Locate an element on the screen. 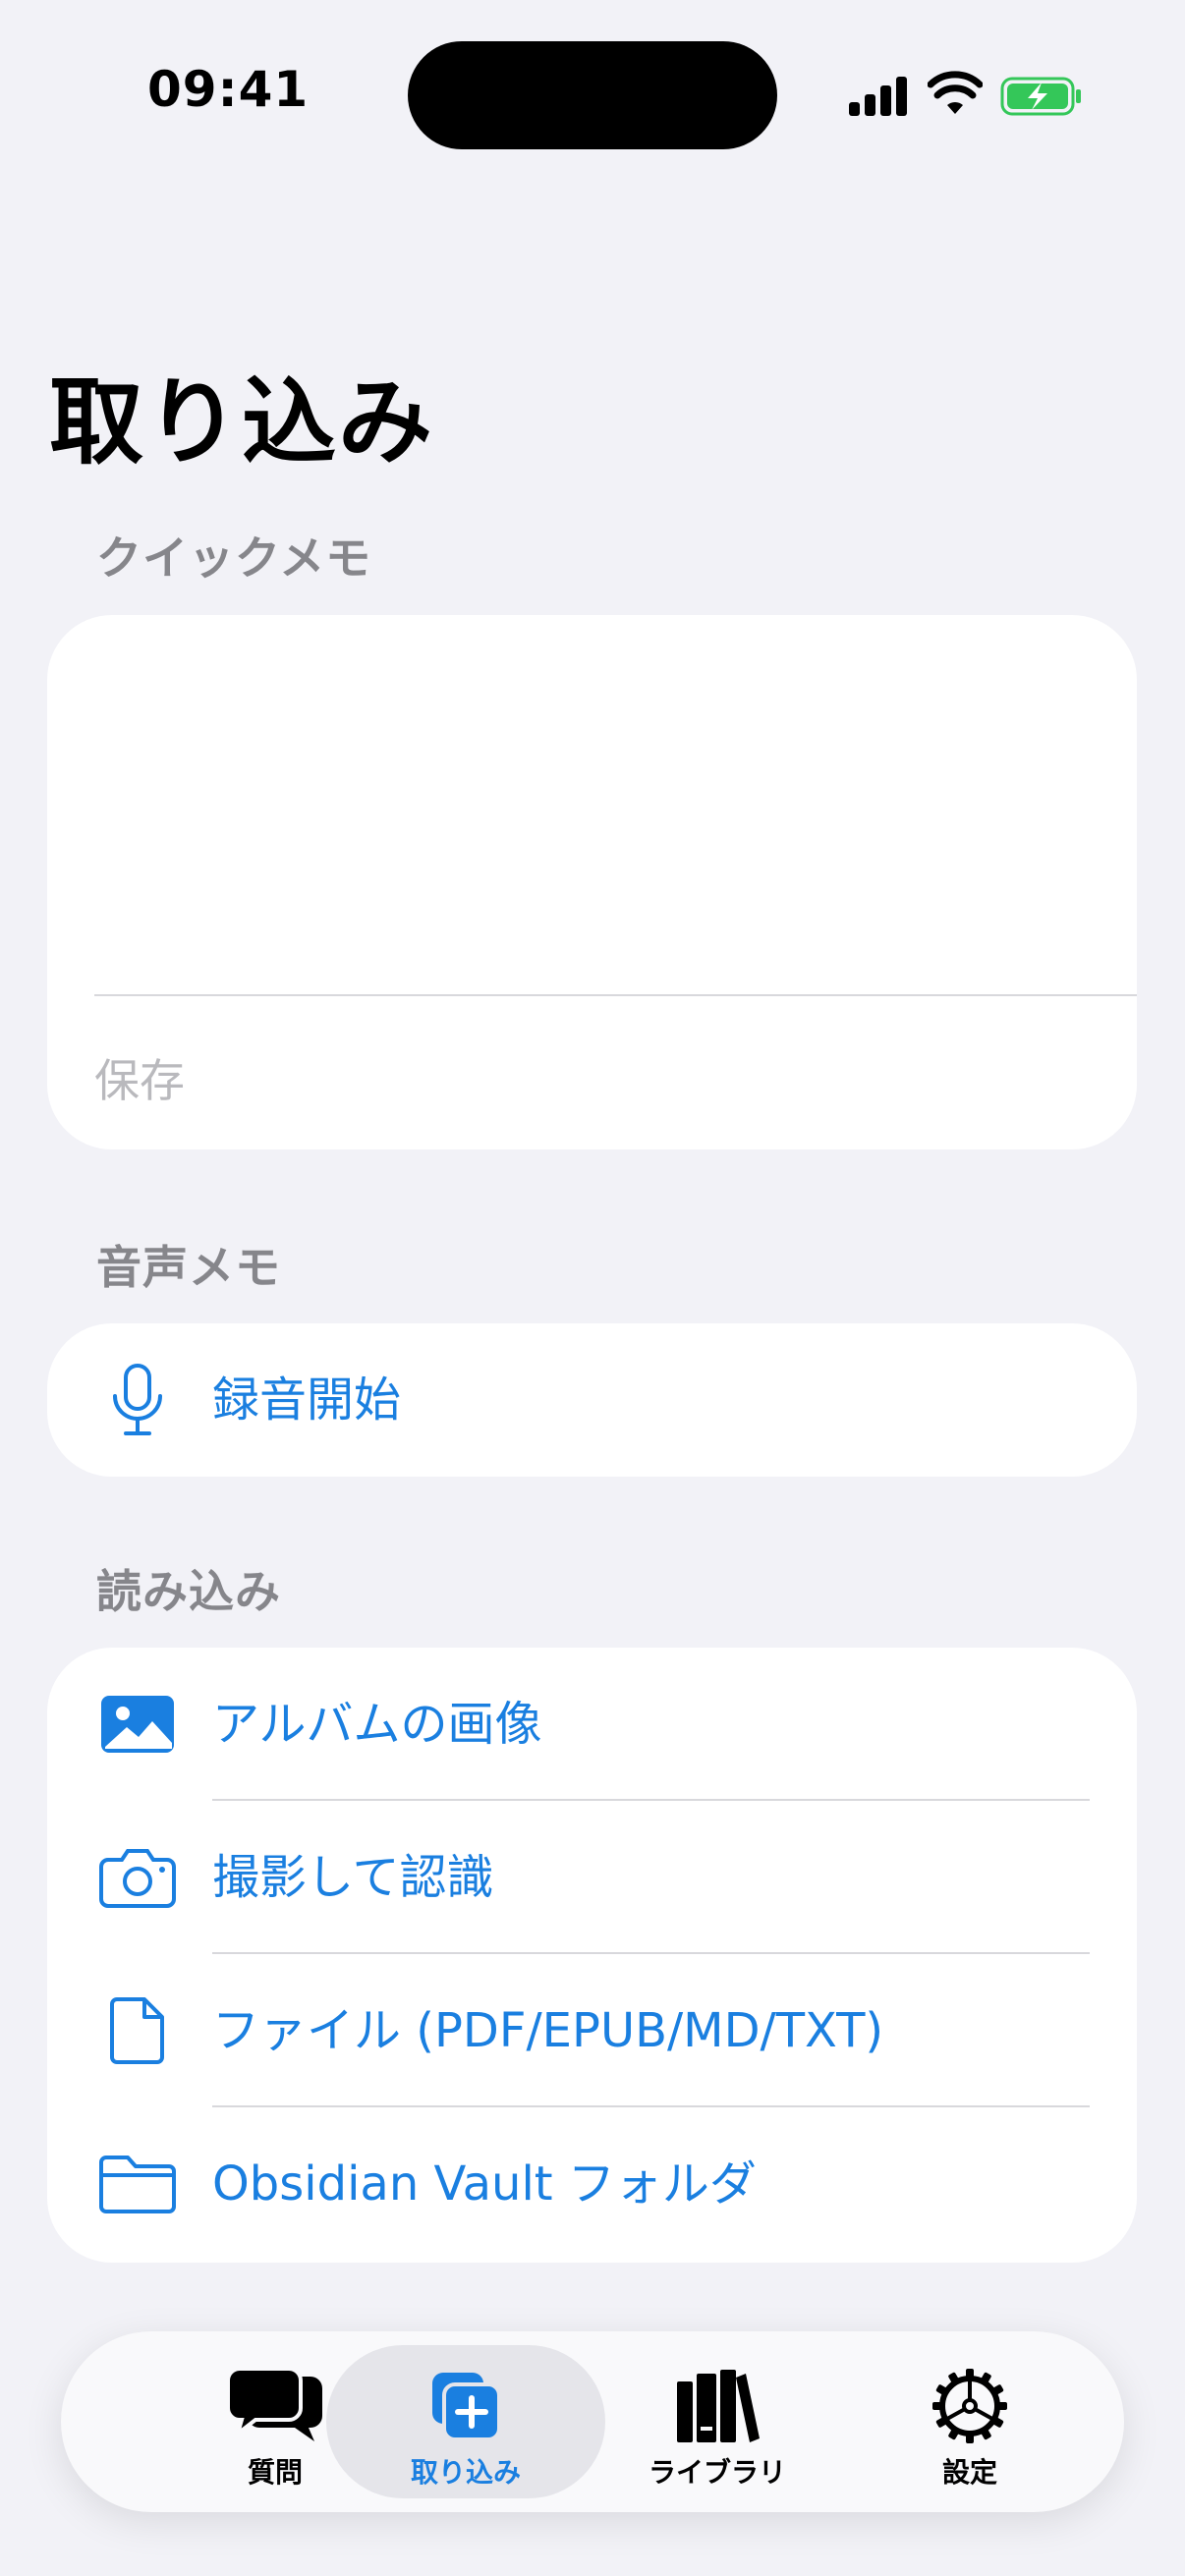 This screenshot has height=2576, width=1185. battery-icon is located at coordinates (1041, 96).